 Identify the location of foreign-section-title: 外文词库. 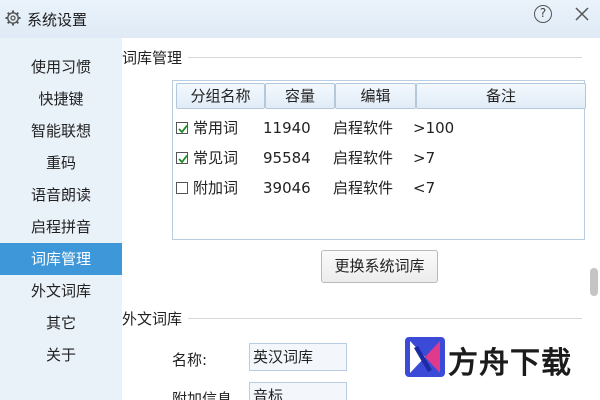
(155, 318).